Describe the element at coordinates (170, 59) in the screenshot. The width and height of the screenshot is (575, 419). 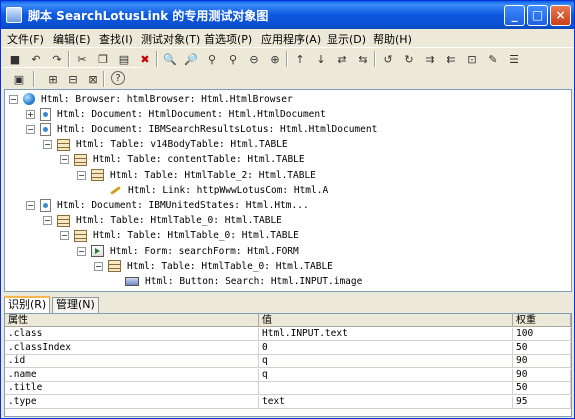
I see `find-icon: 🔍` at that location.